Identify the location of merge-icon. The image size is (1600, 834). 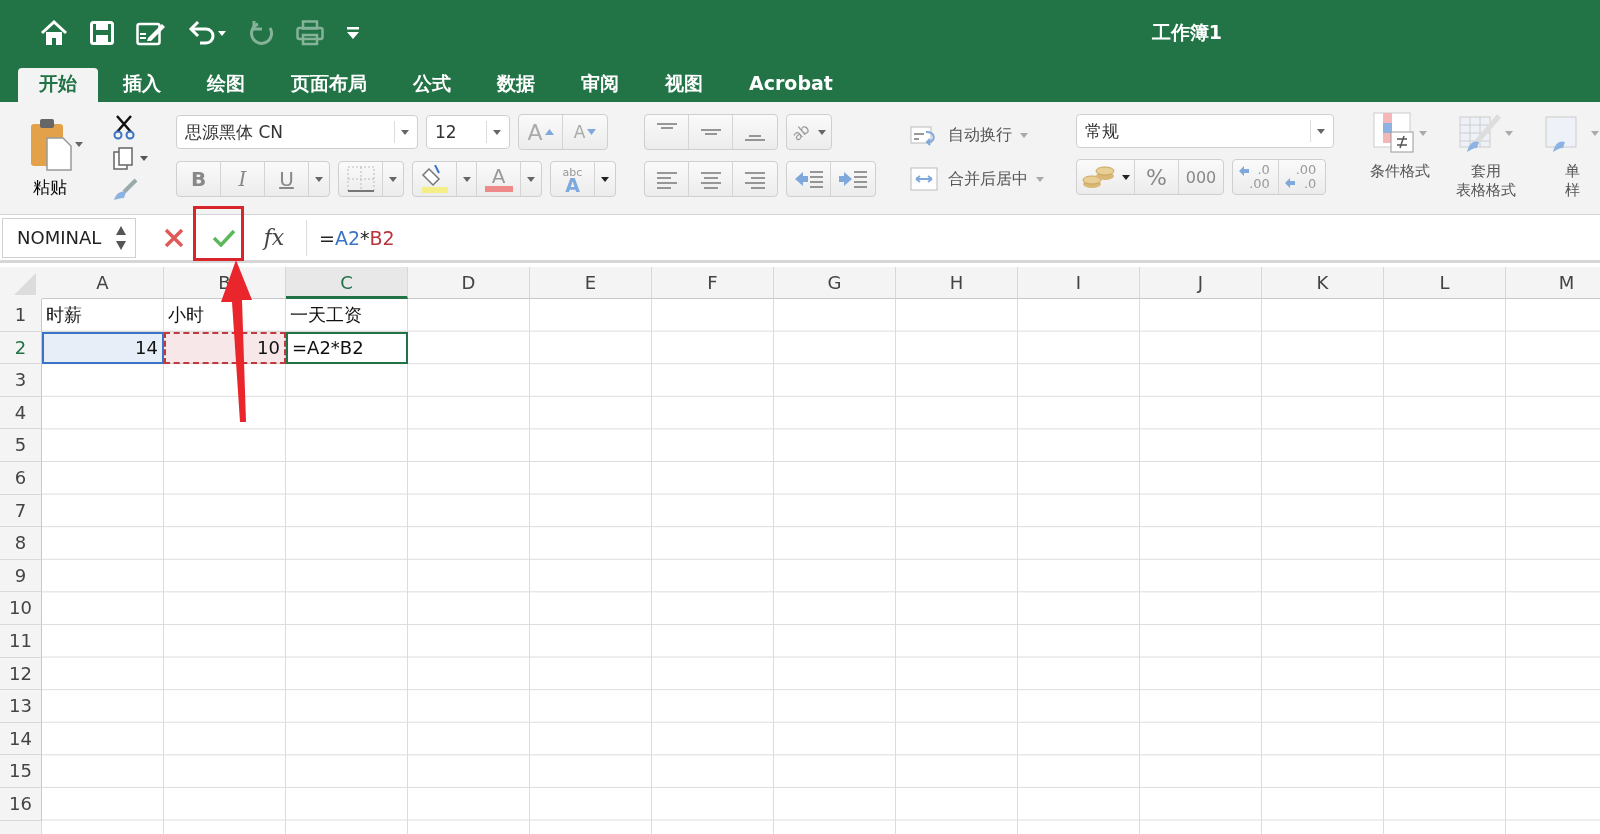
(925, 179).